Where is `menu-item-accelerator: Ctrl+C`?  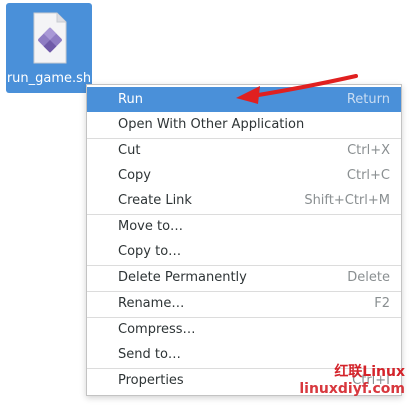 menu-item-accelerator: Ctrl+C is located at coordinates (368, 175).